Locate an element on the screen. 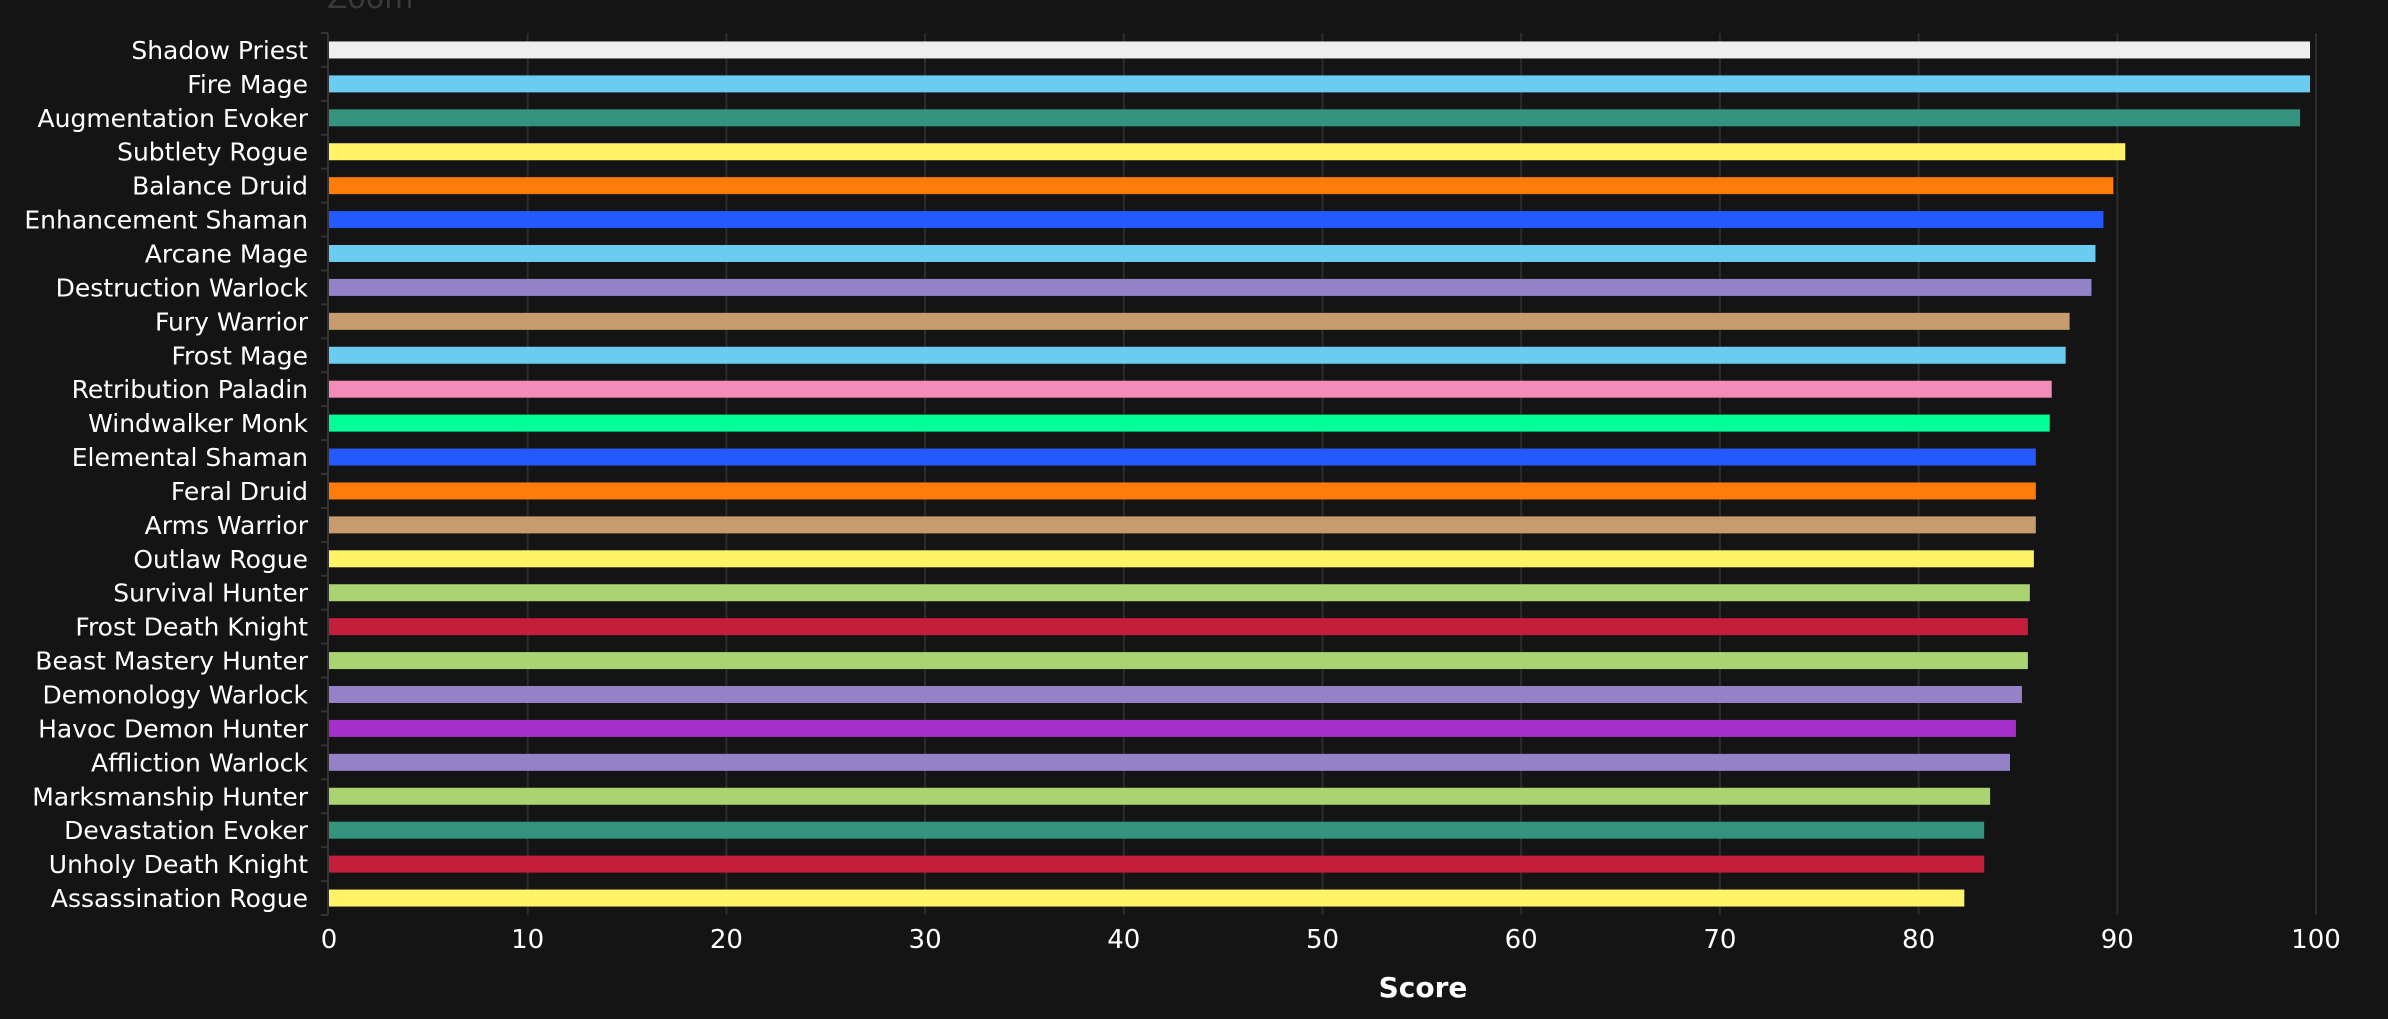  y-category-label: Outlaw Rogue is located at coordinates (220, 559).